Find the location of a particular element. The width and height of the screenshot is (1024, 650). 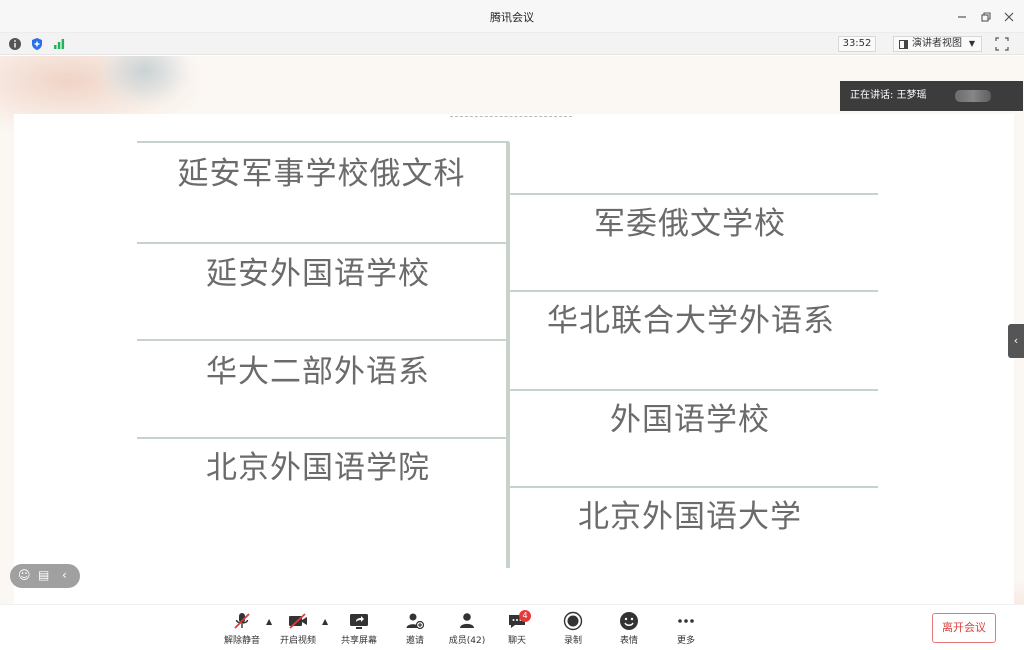

window-title: 腾讯会议 is located at coordinates (512, 17).